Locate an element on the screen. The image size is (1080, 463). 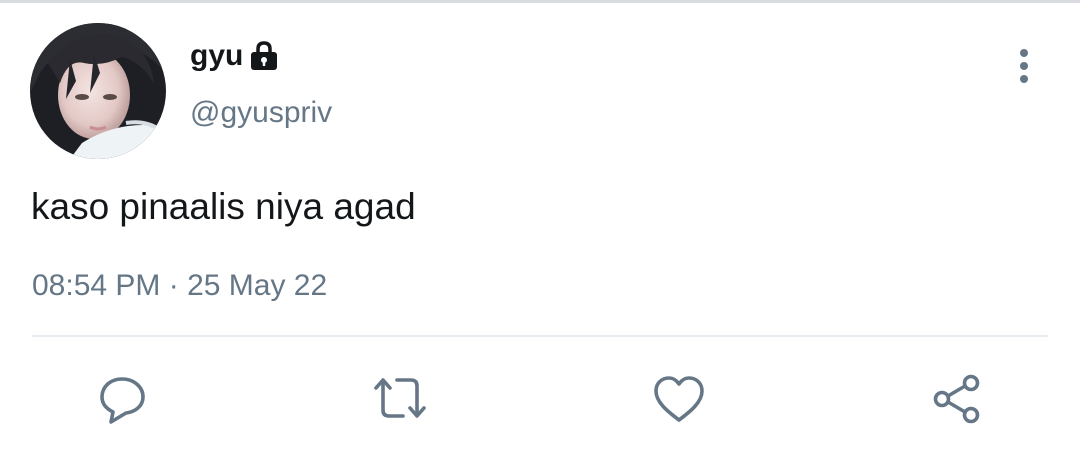
tweet-text: kaso pinaalis niya agad is located at coordinates (223, 206).